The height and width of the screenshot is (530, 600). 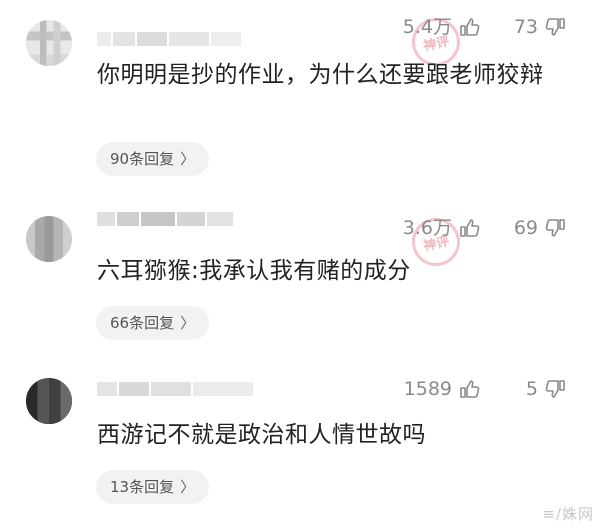 I want to click on view-replies-button: 66条回复 〉, so click(x=153, y=323).